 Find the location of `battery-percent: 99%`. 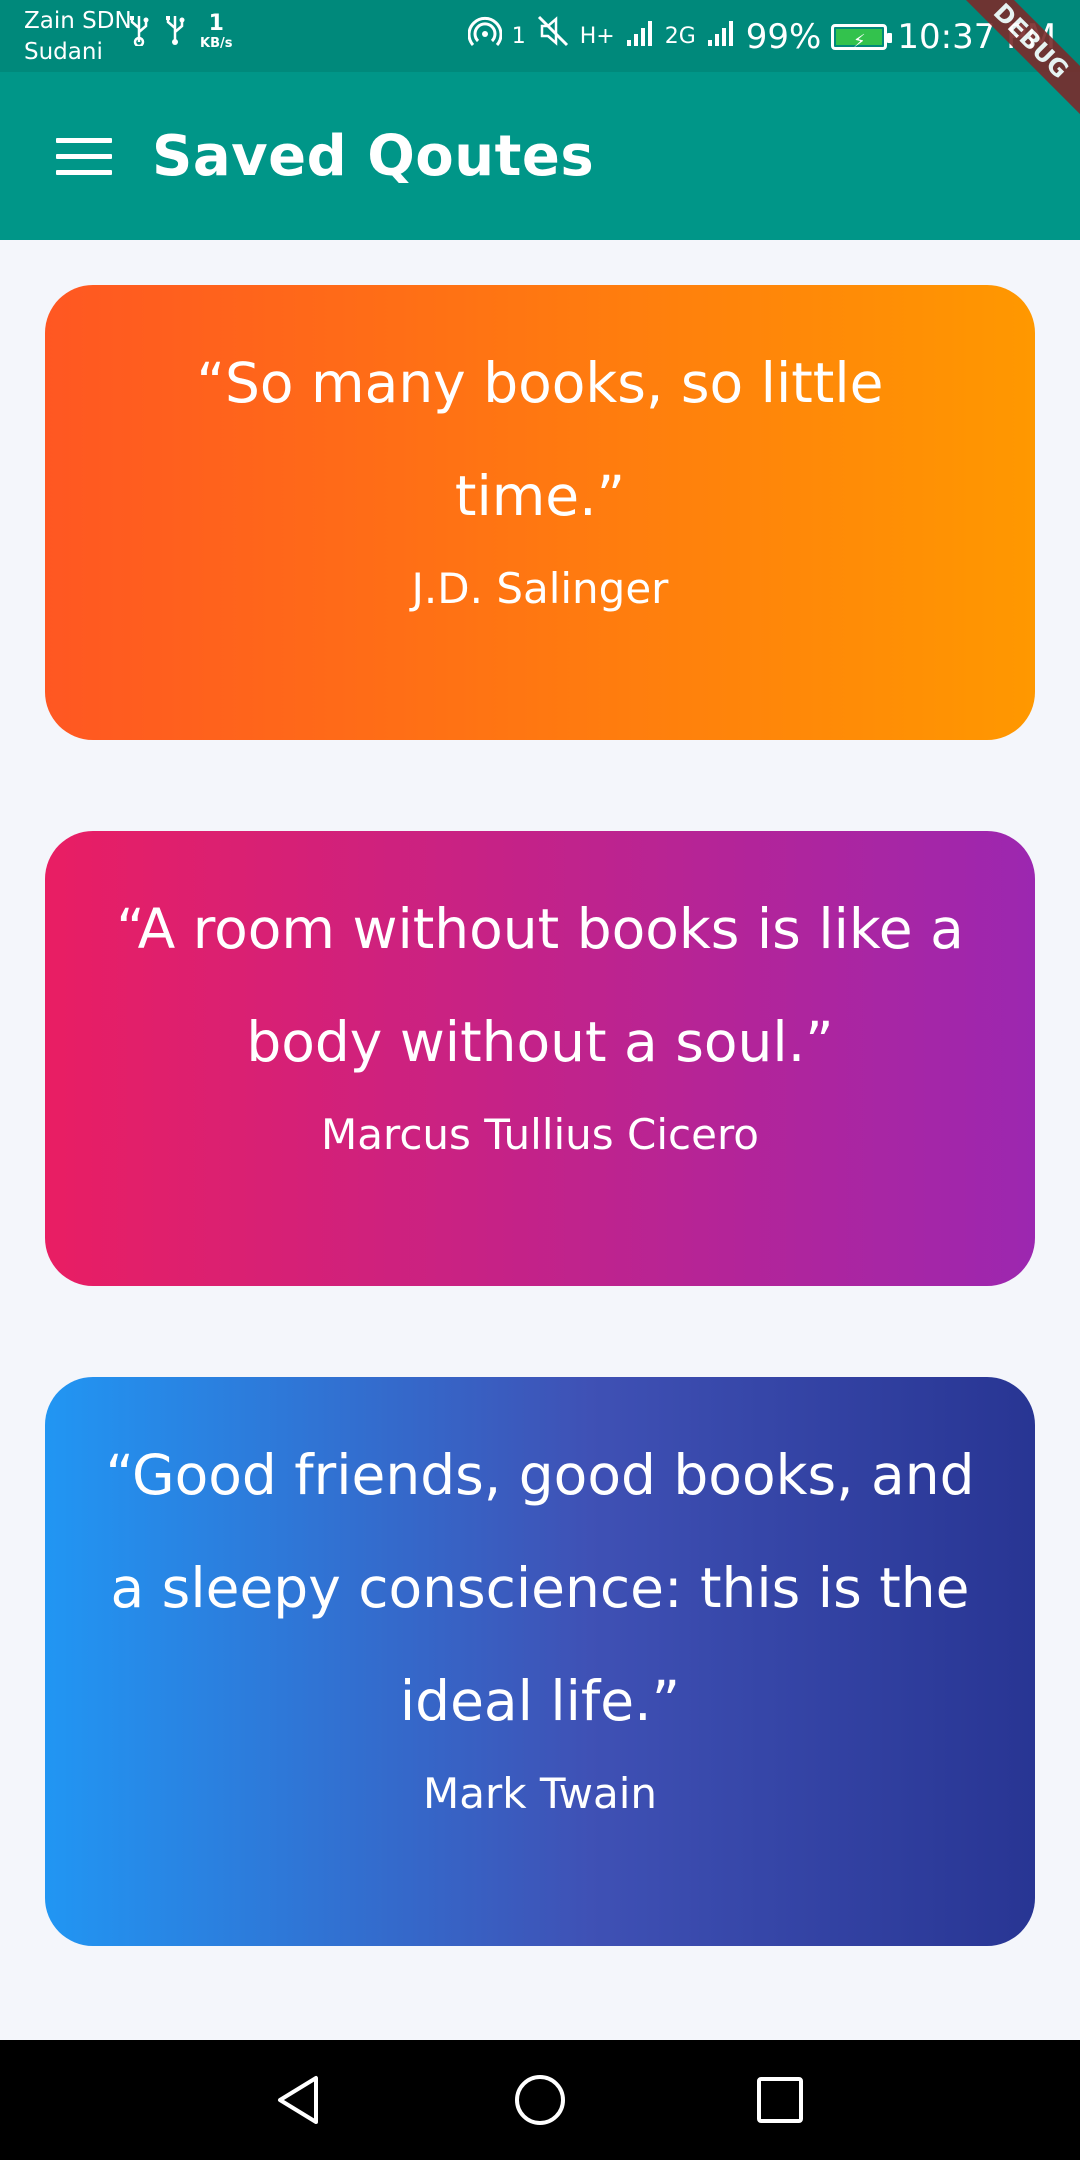

battery-percent: 99% is located at coordinates (783, 36).